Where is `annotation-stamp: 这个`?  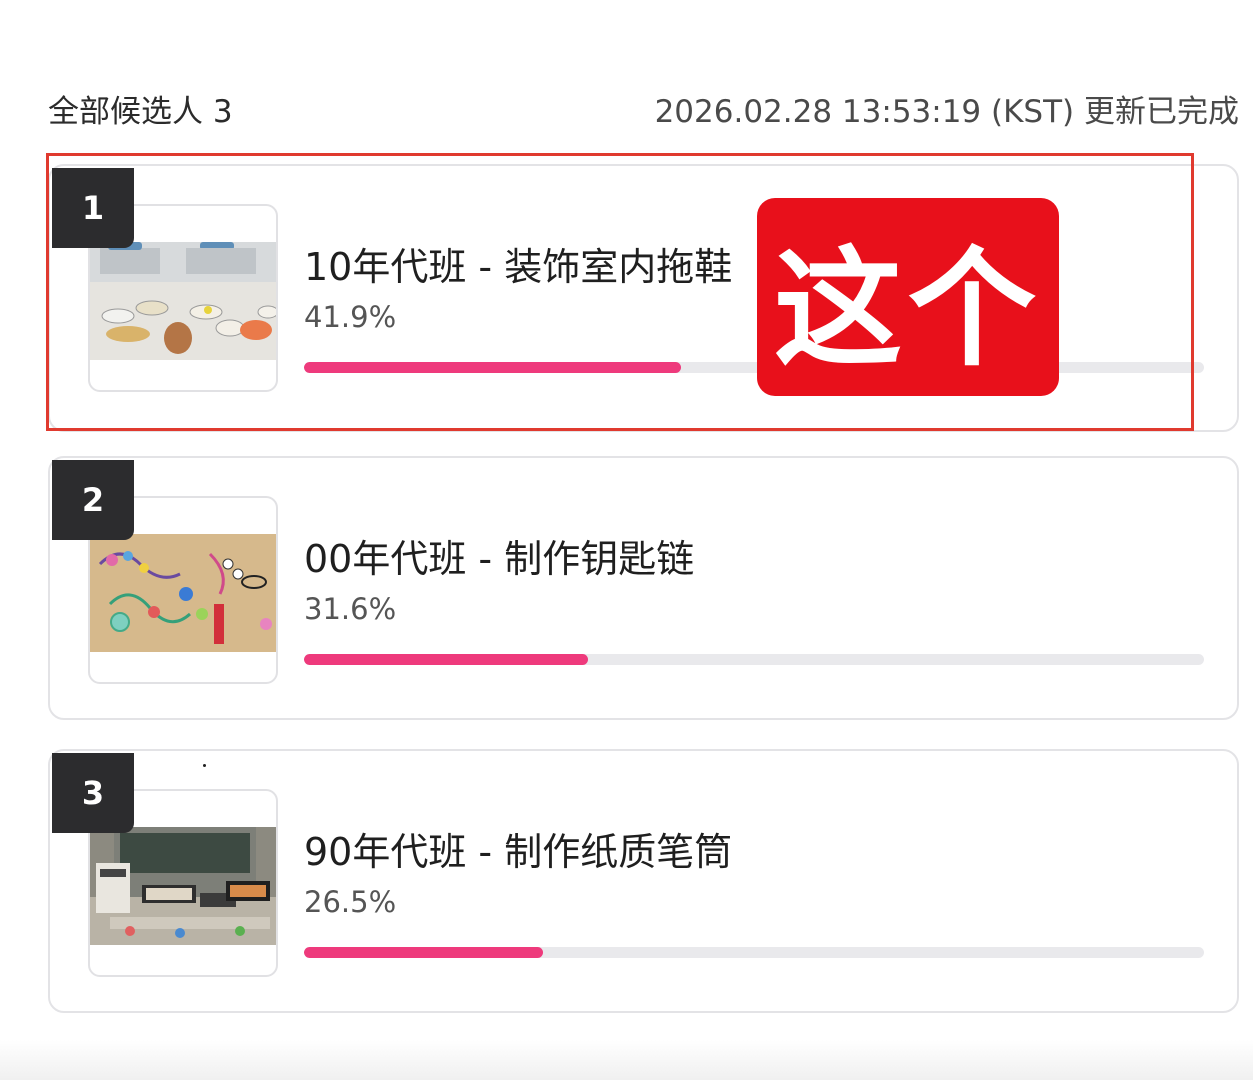 annotation-stamp: 这个 is located at coordinates (908, 297).